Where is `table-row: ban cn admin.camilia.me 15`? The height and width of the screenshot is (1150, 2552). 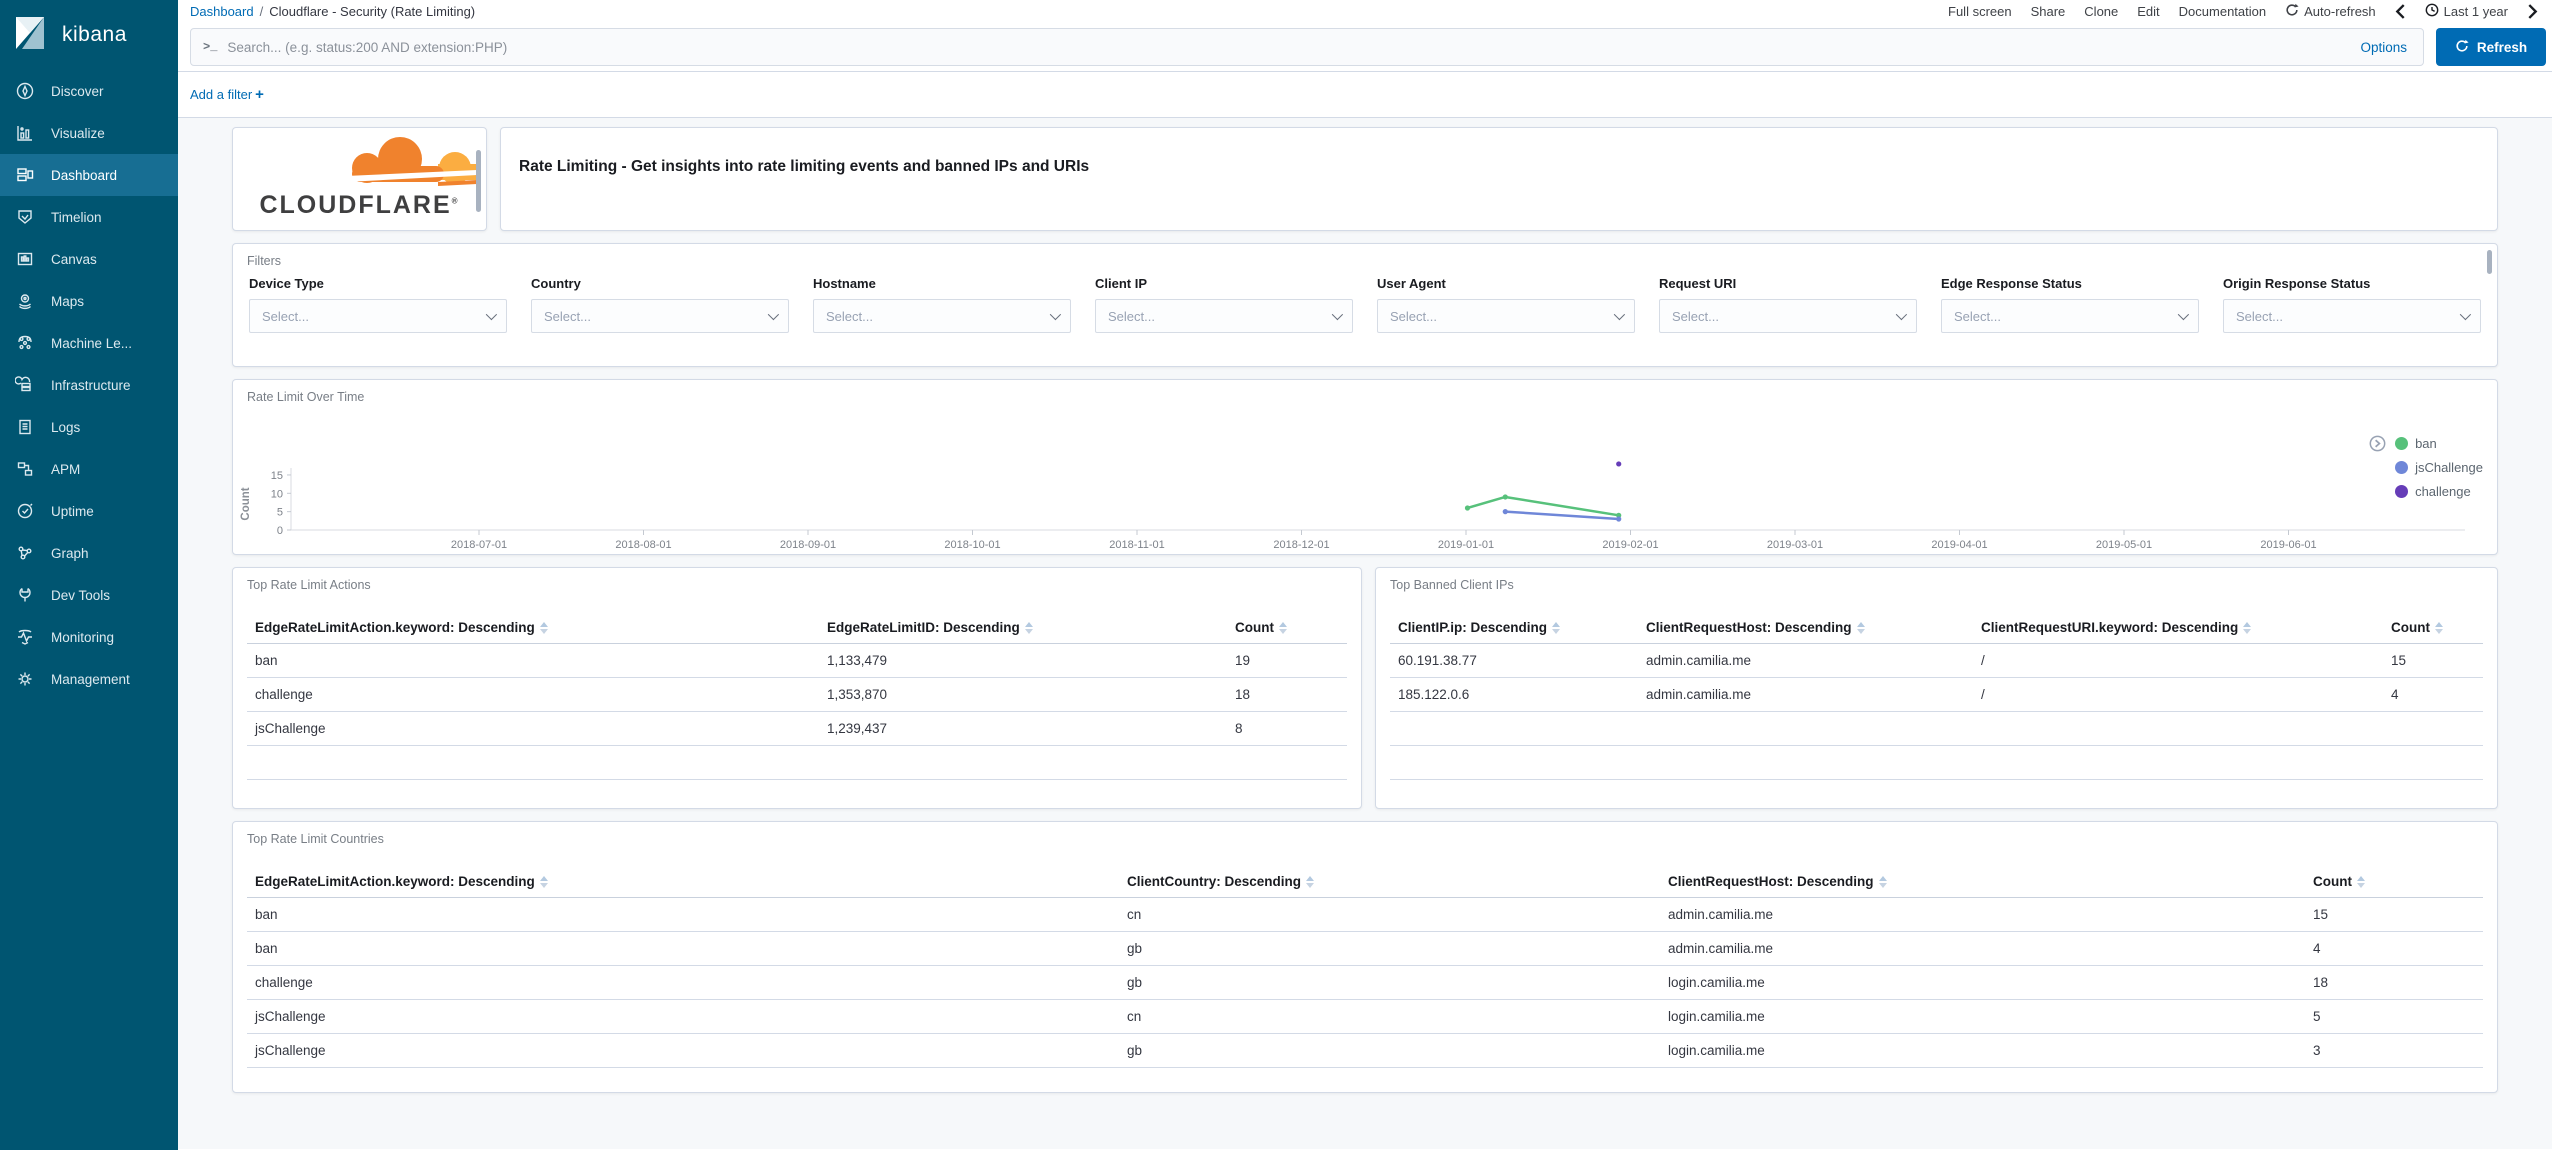 table-row: ban cn admin.camilia.me 15 is located at coordinates (1365, 914).